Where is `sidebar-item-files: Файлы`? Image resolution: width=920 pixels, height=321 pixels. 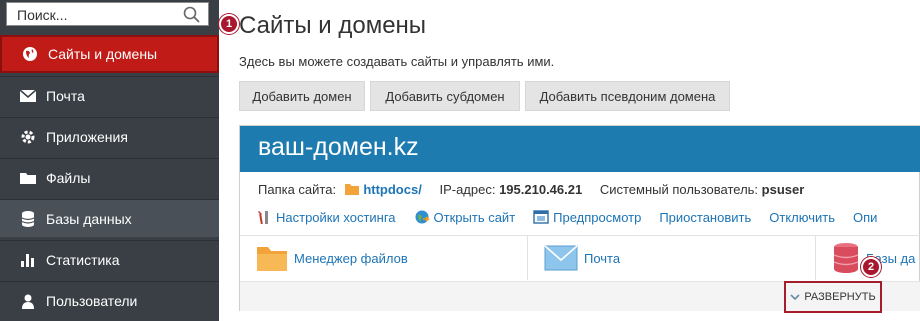 sidebar-item-files: Файлы is located at coordinates (109, 177).